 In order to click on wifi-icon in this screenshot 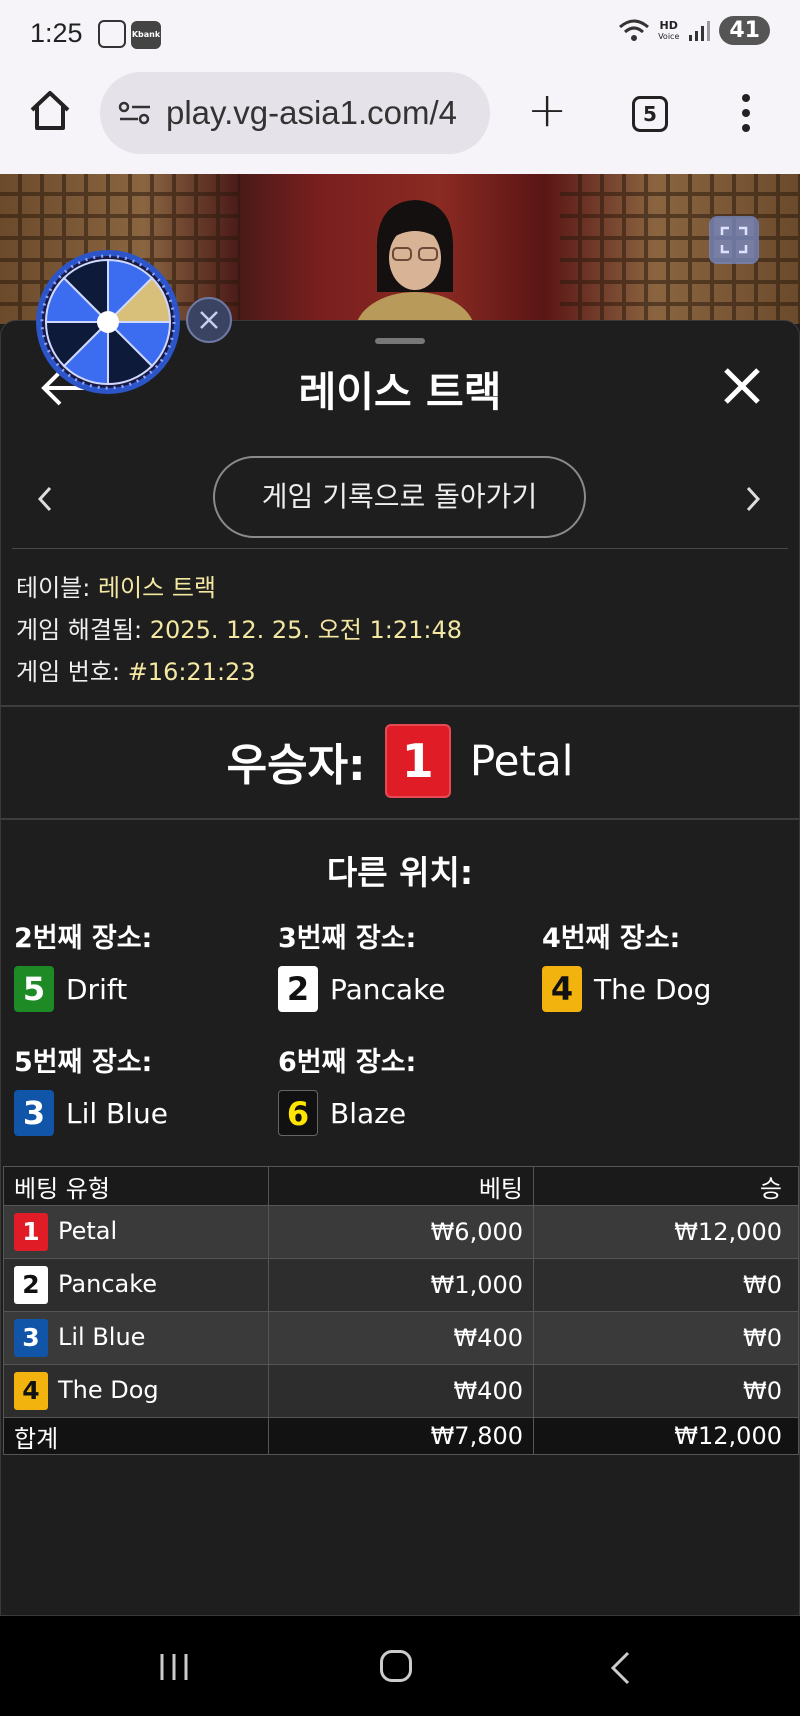, I will do `click(634, 30)`.